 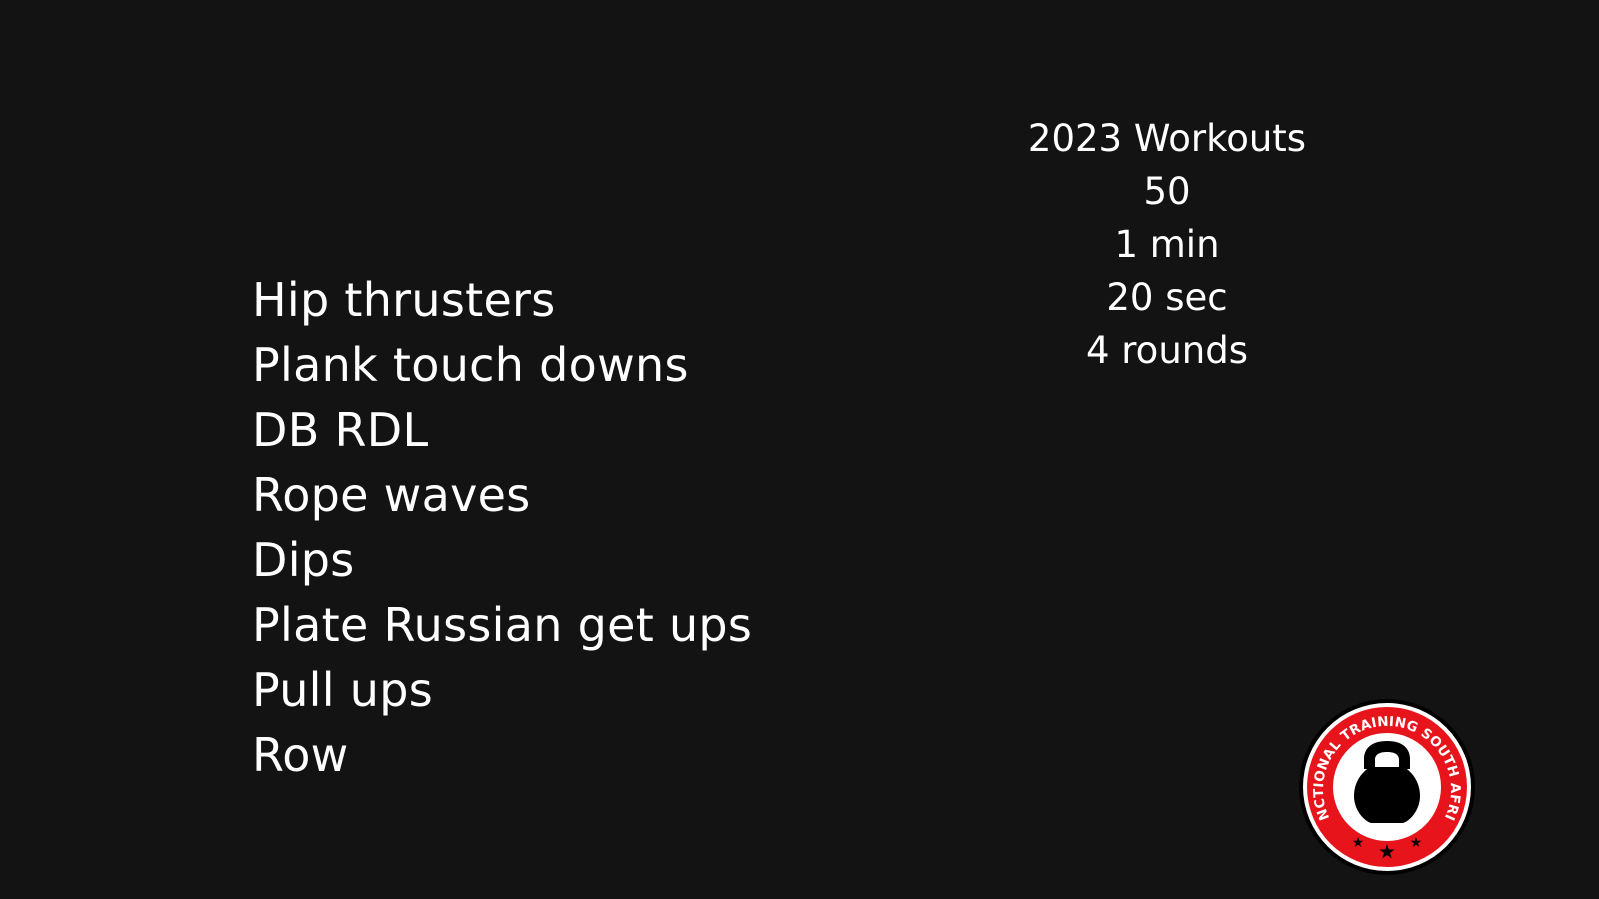 I want to click on exercise-item: Dips, so click(x=303, y=560).